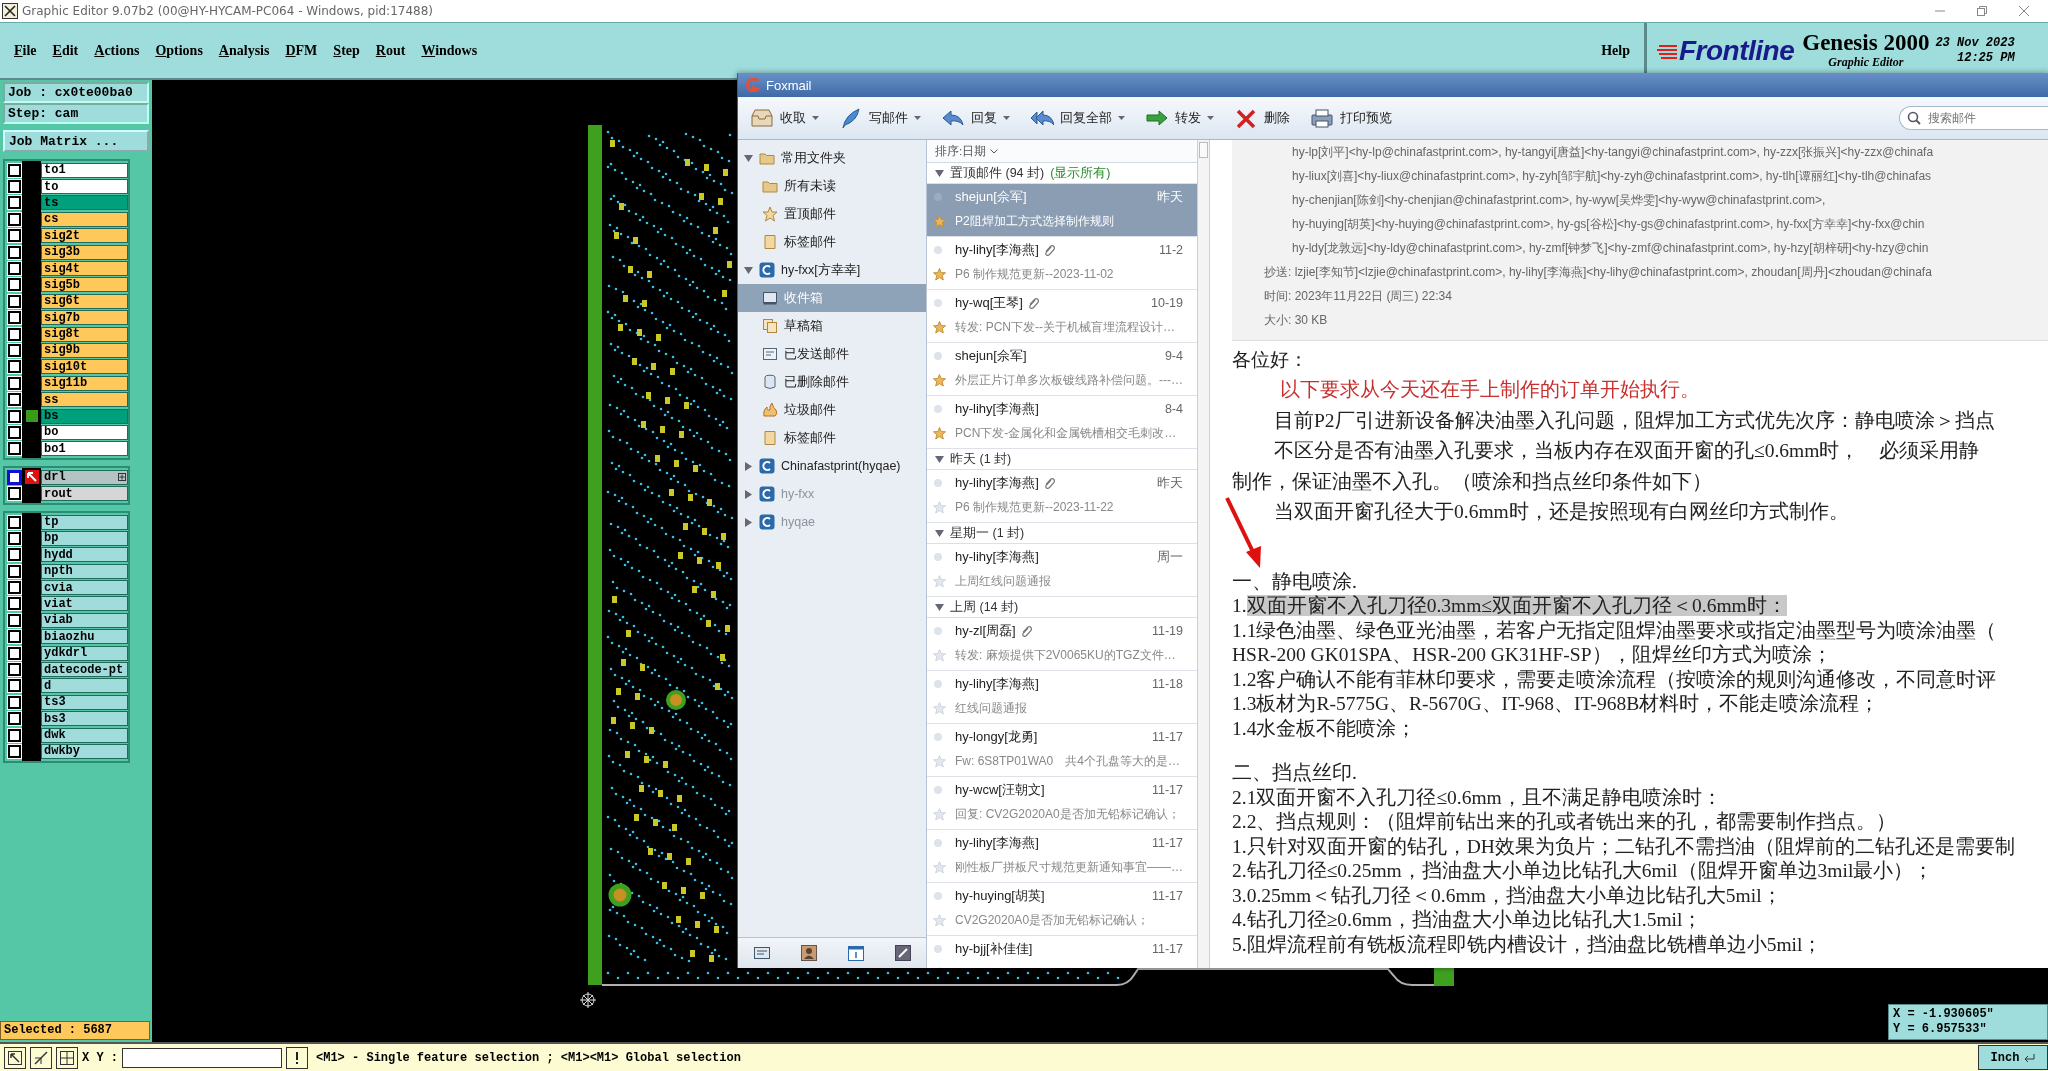 The image size is (2048, 1071). What do you see at coordinates (784, 118) in the screenshot?
I see `toolbar-button: 收取` at bounding box center [784, 118].